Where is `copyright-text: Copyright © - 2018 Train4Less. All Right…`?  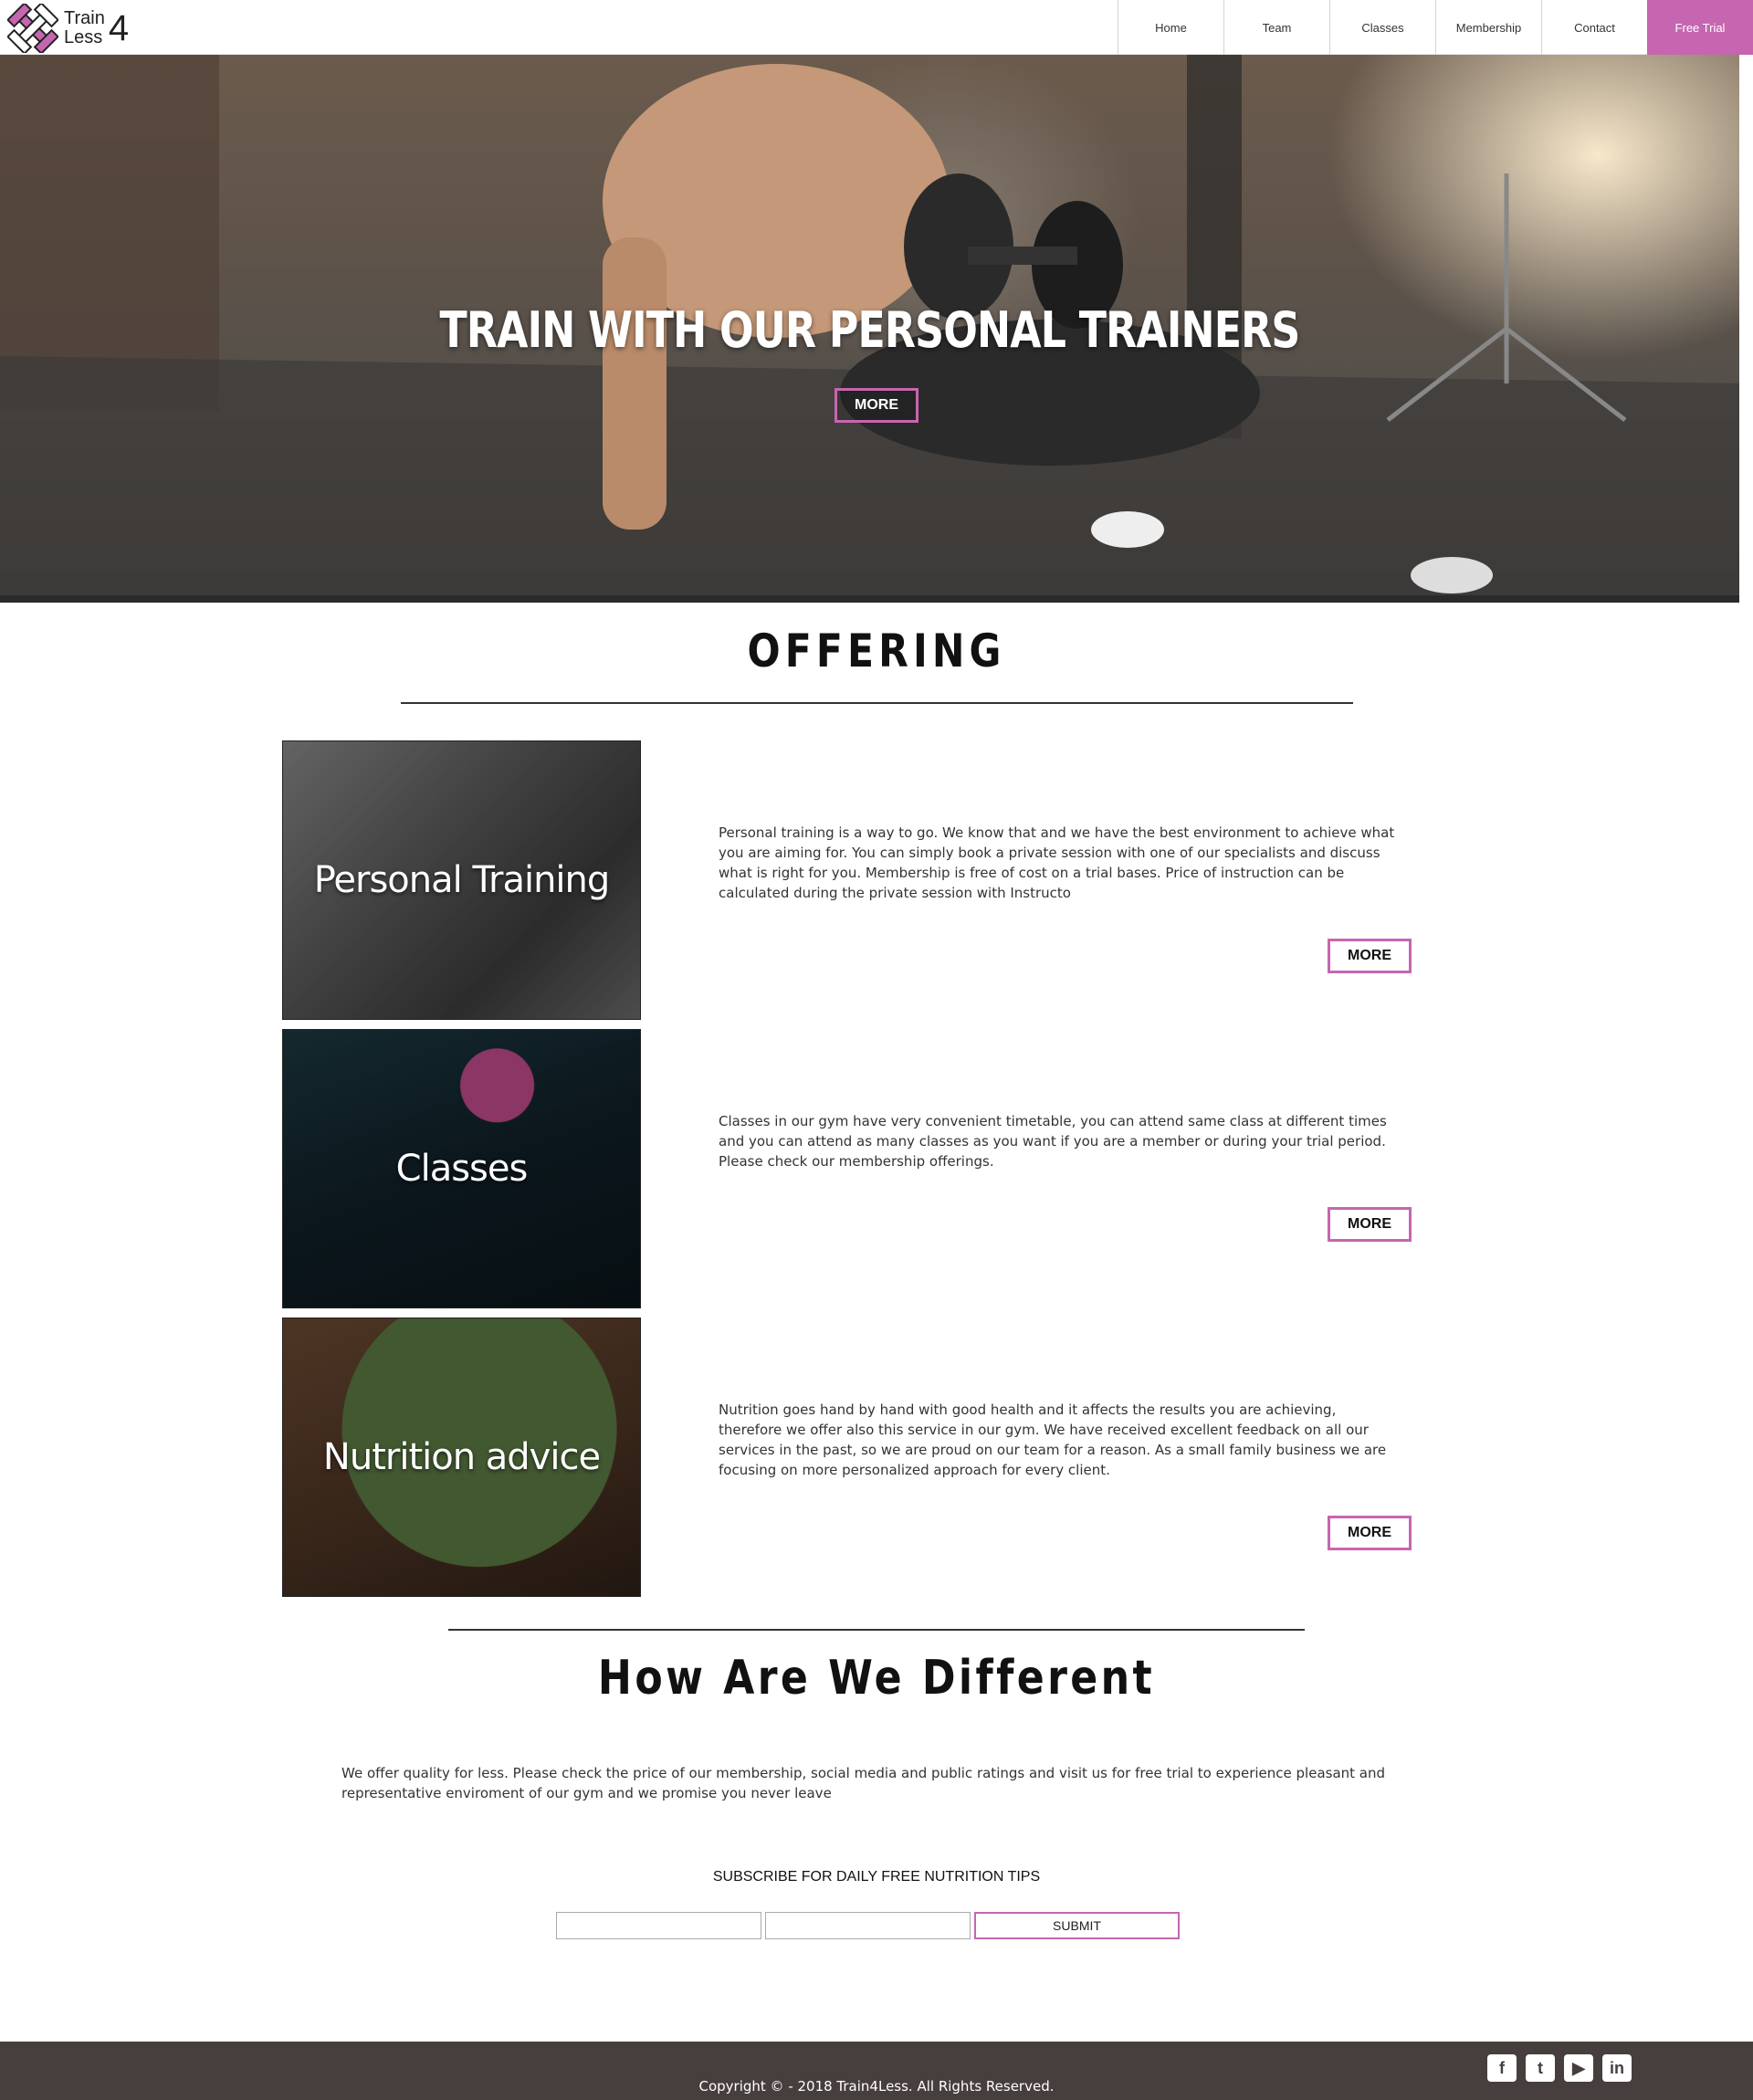 copyright-text: Copyright © - 2018 Train4Less. All Right… is located at coordinates (876, 2086).